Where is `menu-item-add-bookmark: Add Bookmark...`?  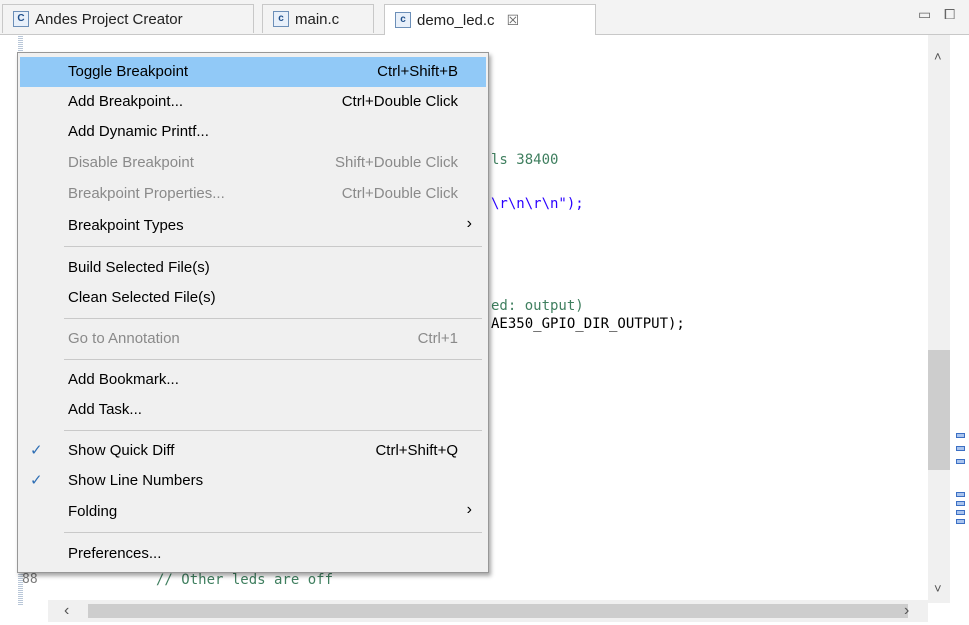 menu-item-add-bookmark: Add Bookmark... is located at coordinates (253, 380).